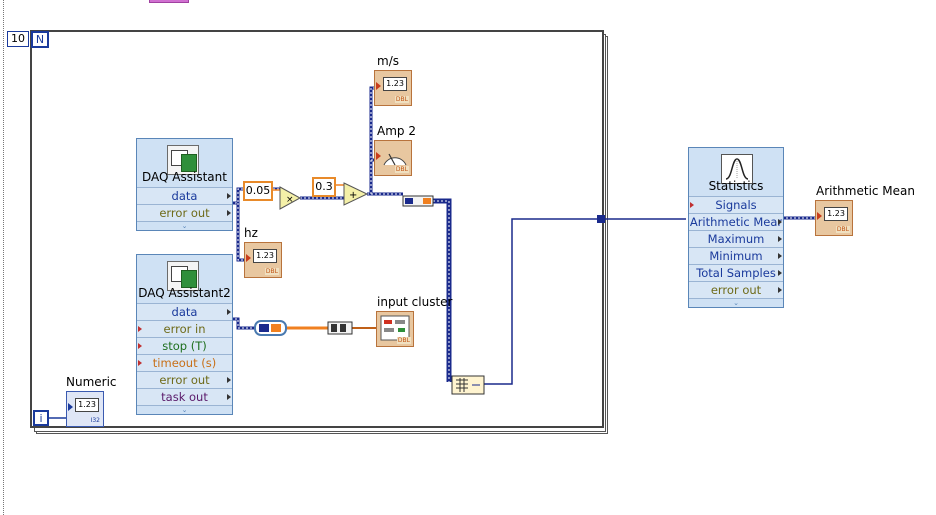 The width and height of the screenshot is (936, 515). I want to click on convert-from-dynamic-function, so click(270, 328).